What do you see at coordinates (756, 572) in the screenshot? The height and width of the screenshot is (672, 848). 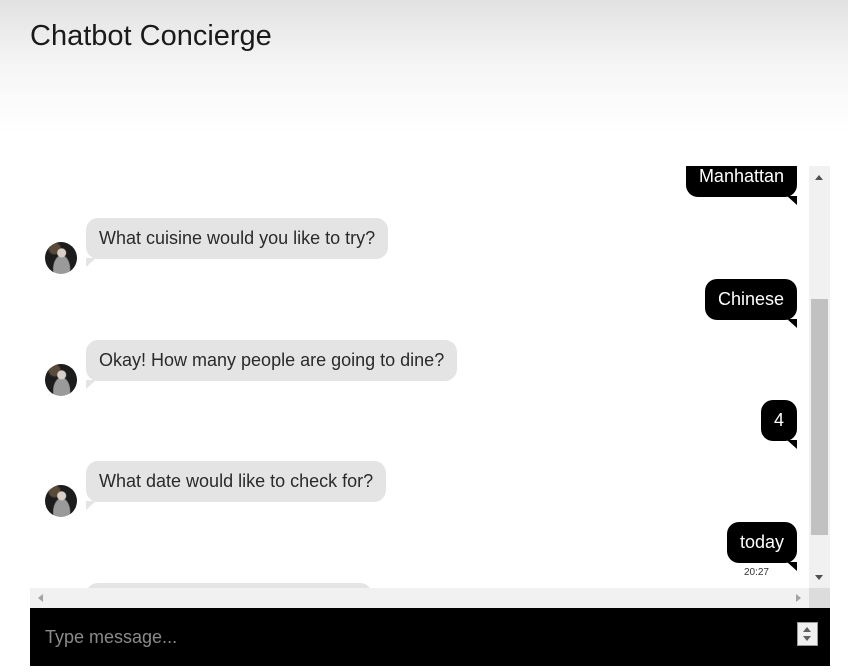 I see `message-timestamp: 20:27` at bounding box center [756, 572].